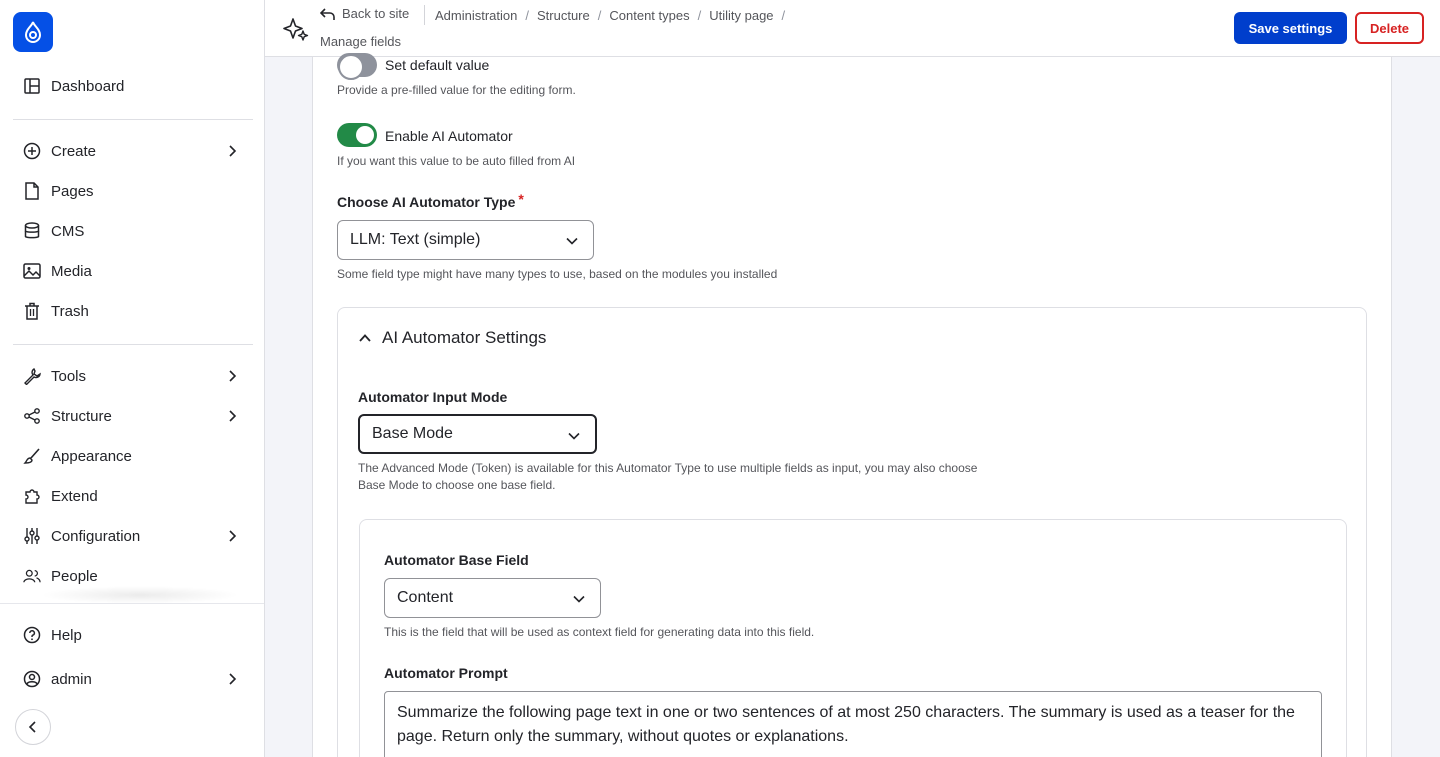 This screenshot has width=1440, height=757. Describe the element at coordinates (32, 536) in the screenshot. I see `sliders-icon` at that location.